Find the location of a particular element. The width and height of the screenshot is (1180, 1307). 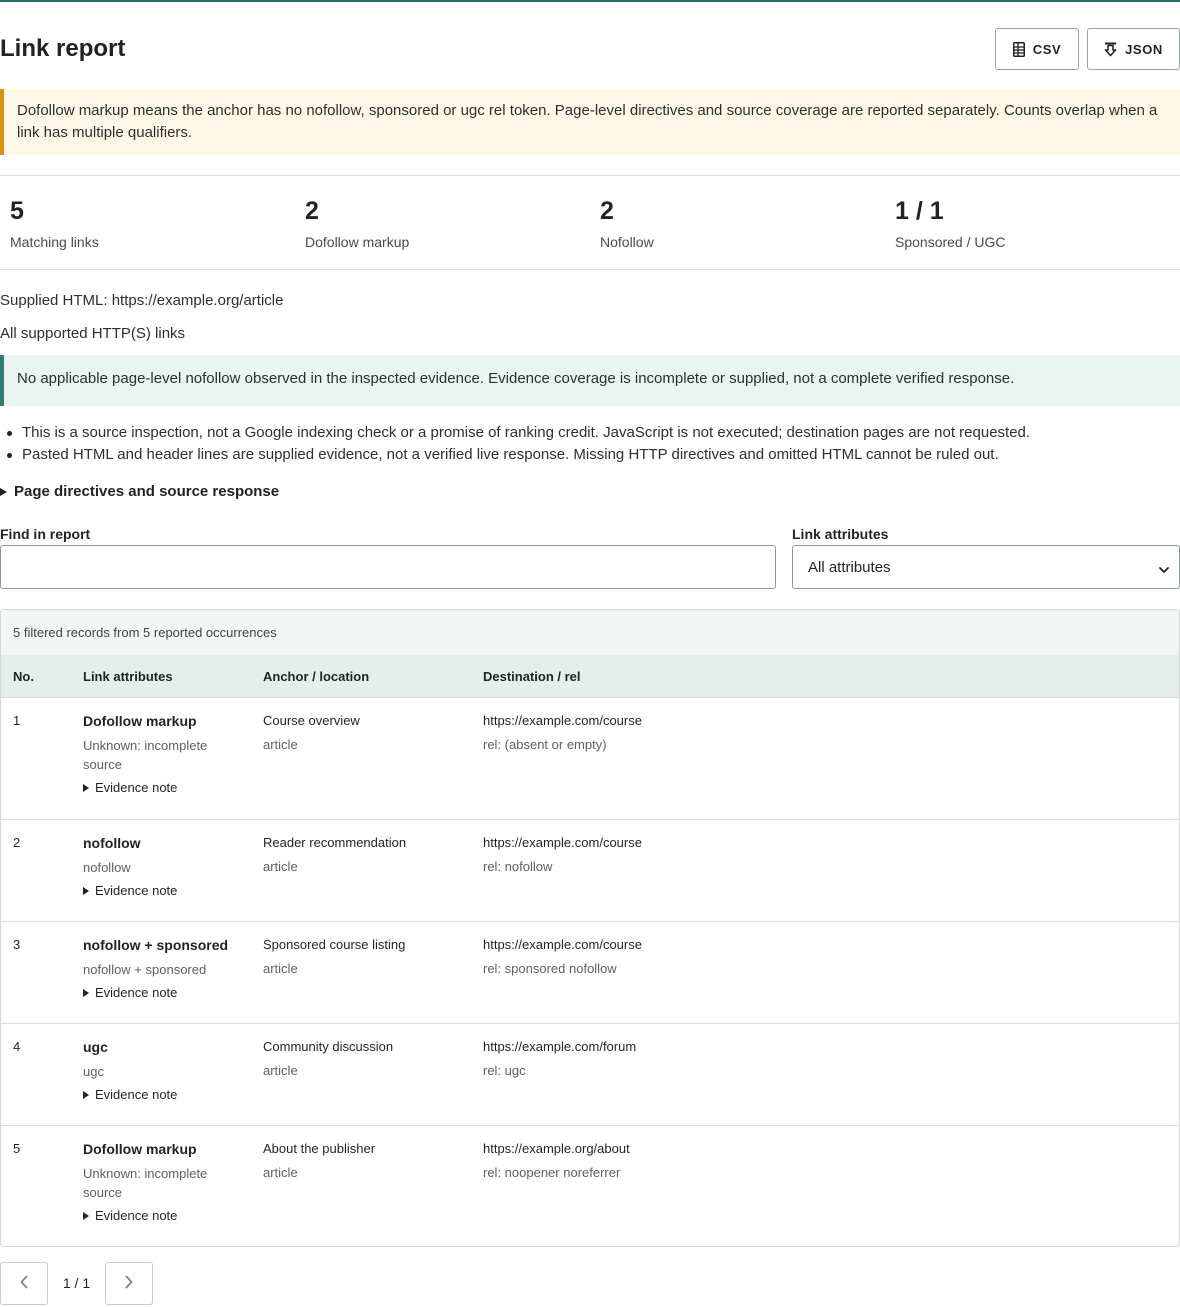

chevron-left-icon is located at coordinates (24, 1283).